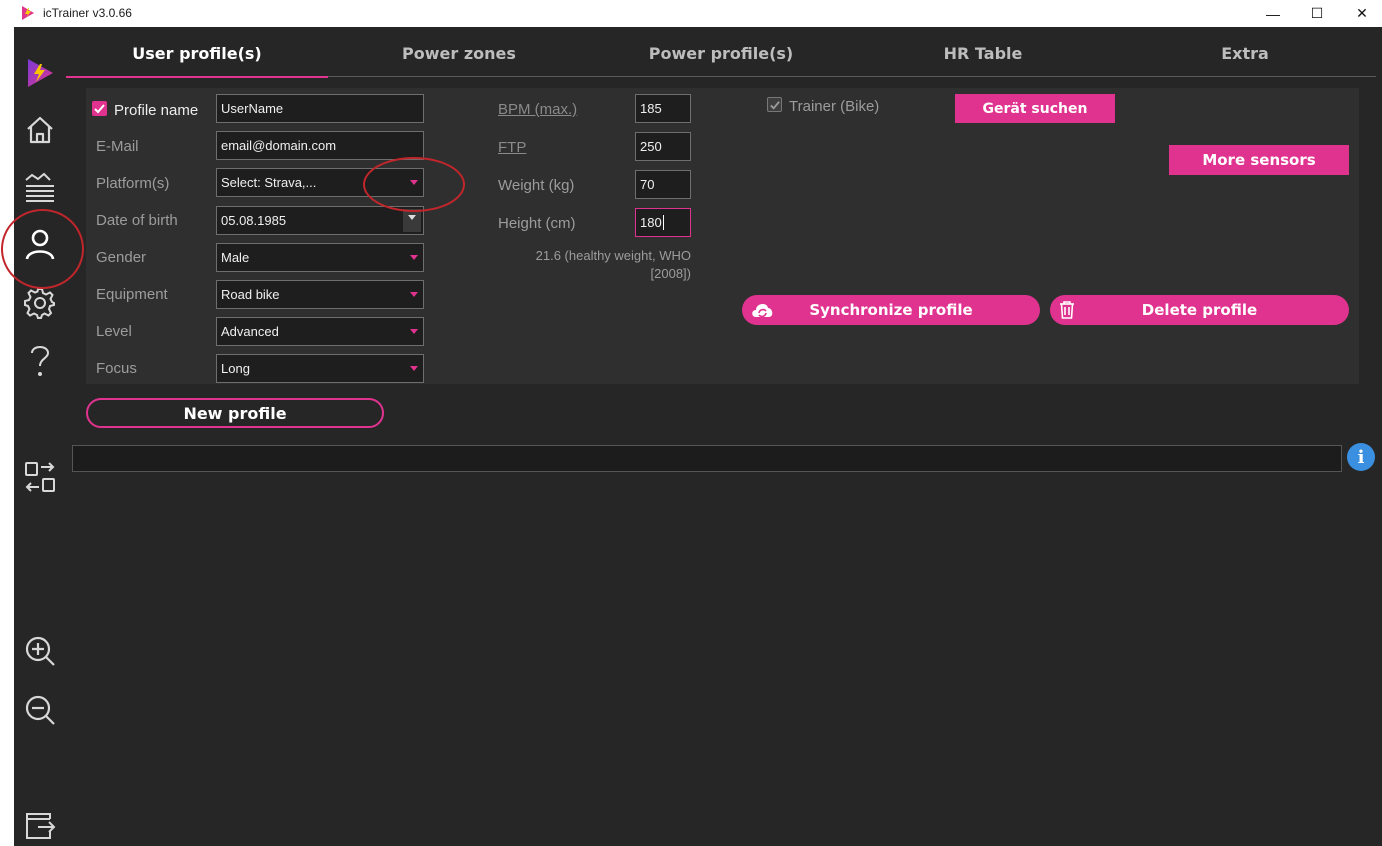  What do you see at coordinates (320, 331) in the screenshot?
I see `level-select: Advanced` at bounding box center [320, 331].